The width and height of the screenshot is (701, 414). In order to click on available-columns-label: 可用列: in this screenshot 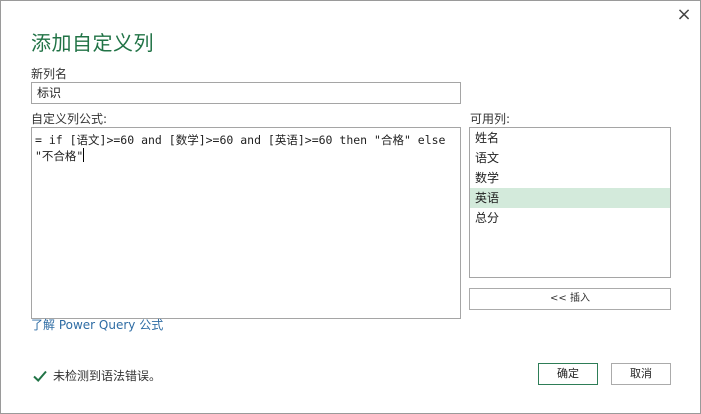, I will do `click(490, 119)`.